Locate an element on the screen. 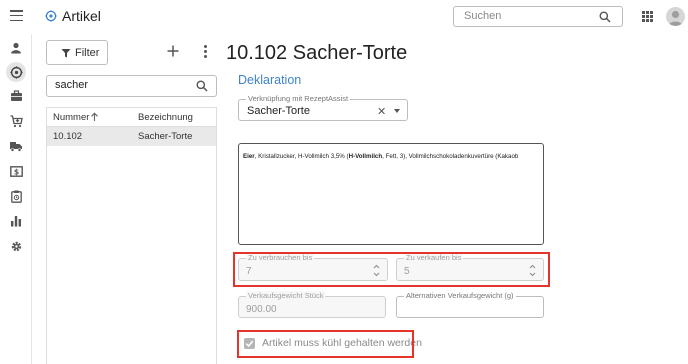 This screenshot has height=364, width=688. nav-reports is located at coordinates (16, 221).